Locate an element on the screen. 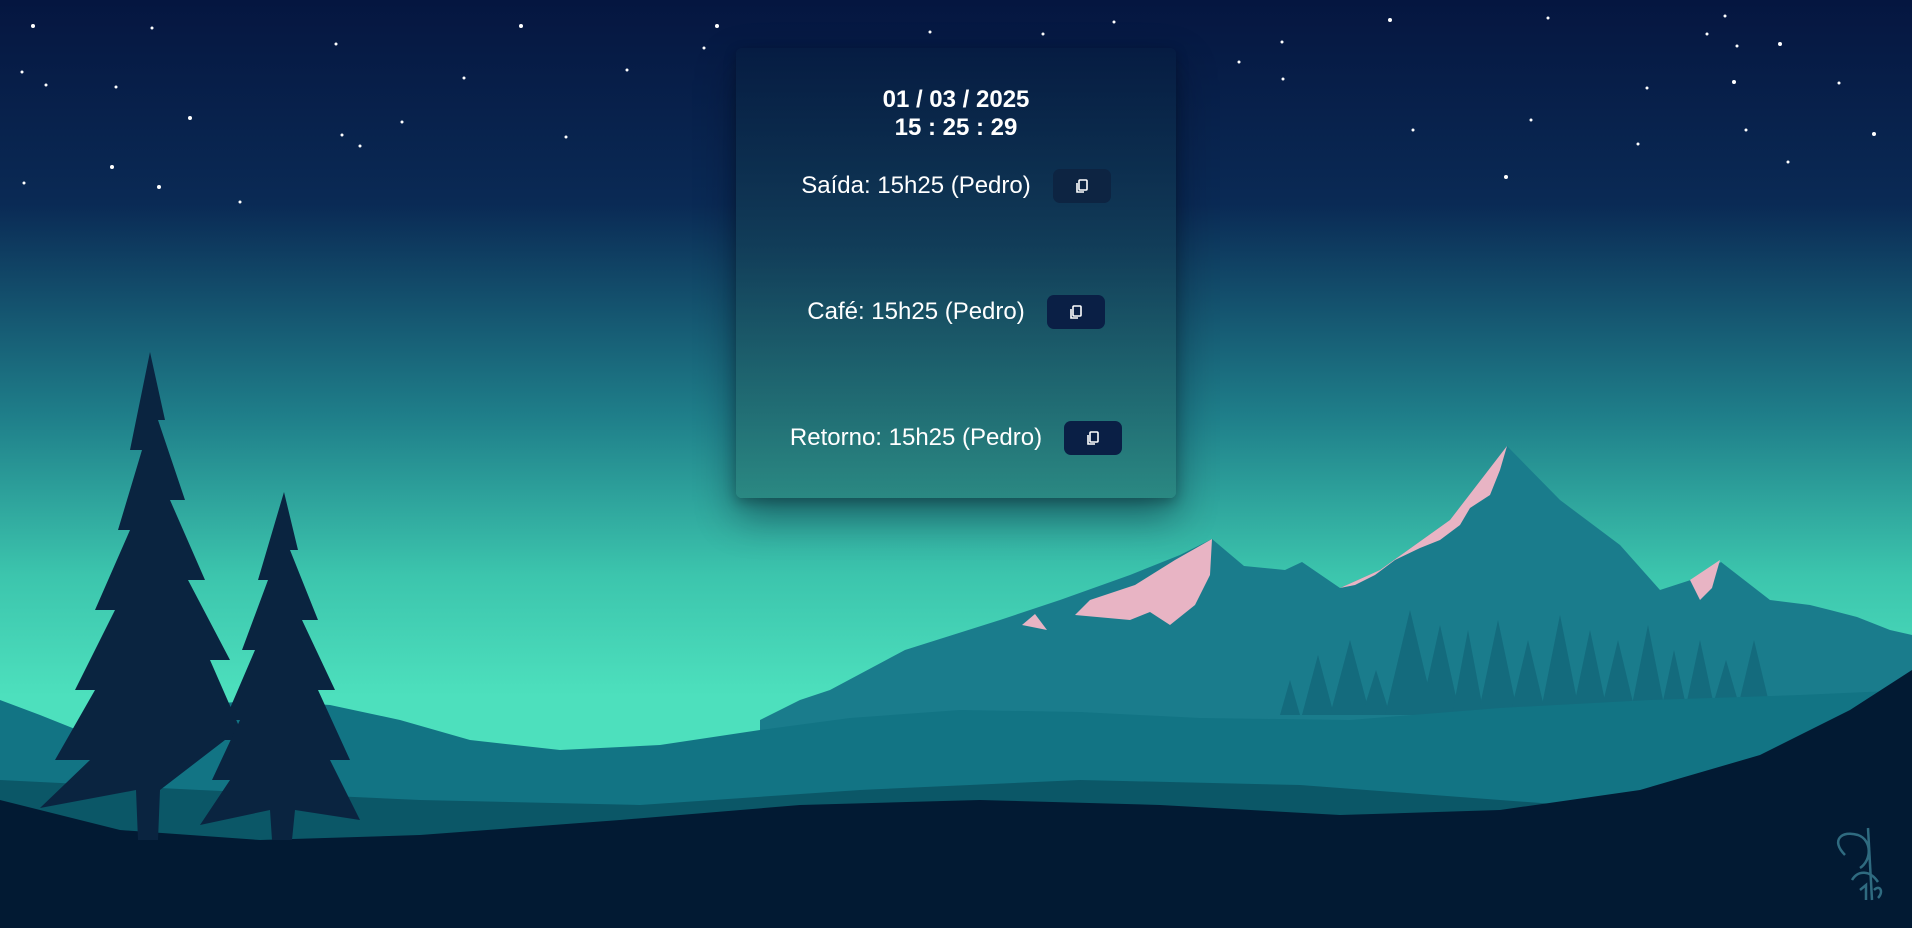 The width and height of the screenshot is (1912, 928). entry-cafe: Café: 15h25 (Pedro) is located at coordinates (956, 312).